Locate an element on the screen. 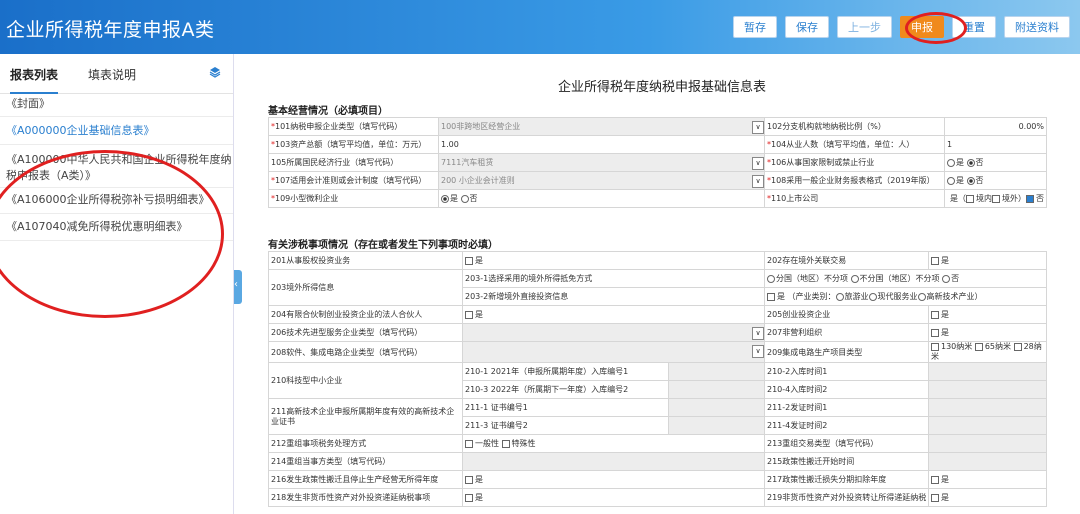 The width and height of the screenshot is (1080, 514). radio-high-tech is located at coordinates (921, 296).